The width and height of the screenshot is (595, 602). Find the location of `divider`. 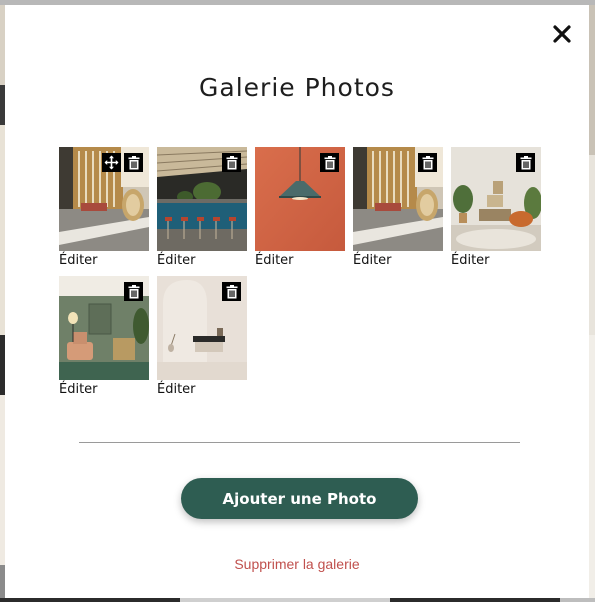

divider is located at coordinates (299, 442).